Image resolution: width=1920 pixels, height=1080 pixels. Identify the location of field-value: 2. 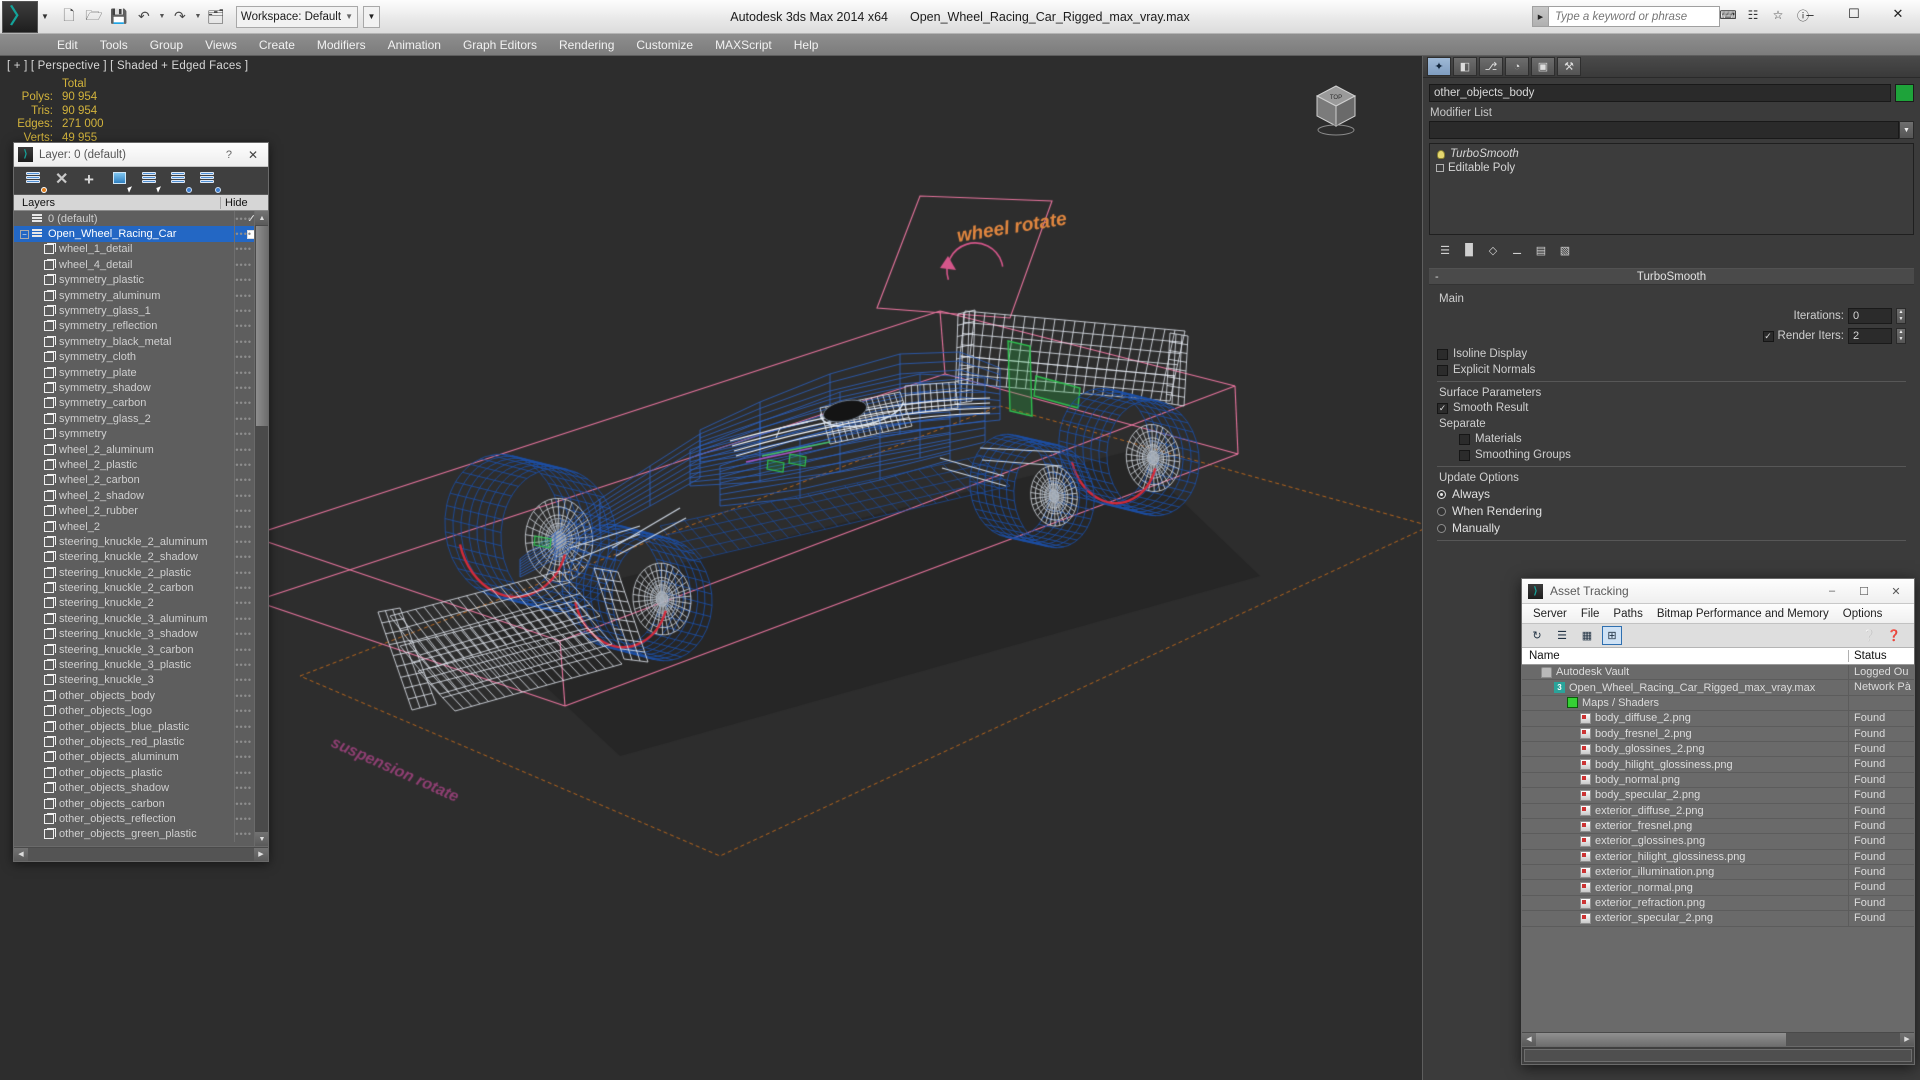
(1870, 336).